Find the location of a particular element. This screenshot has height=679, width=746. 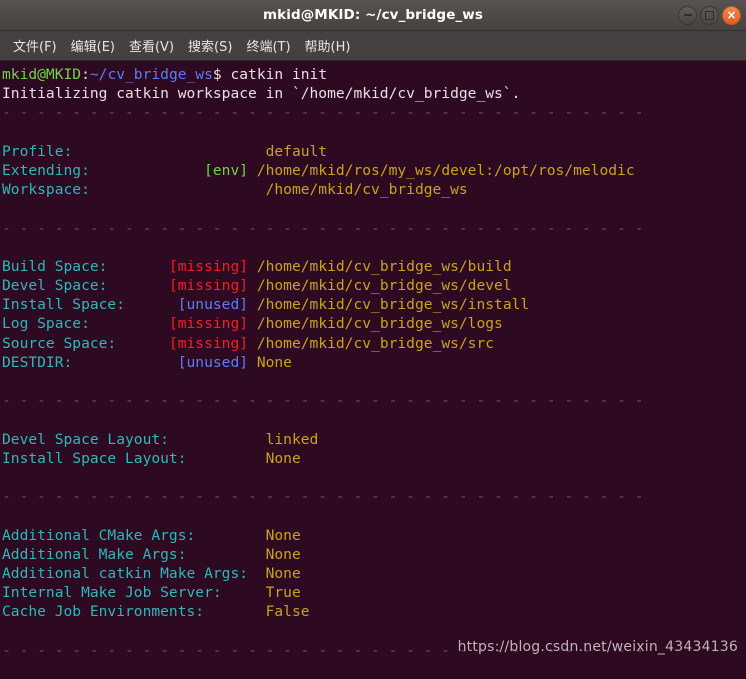

row-devel-space-layout: Devel Space Layout: linked is located at coordinates (374, 439).